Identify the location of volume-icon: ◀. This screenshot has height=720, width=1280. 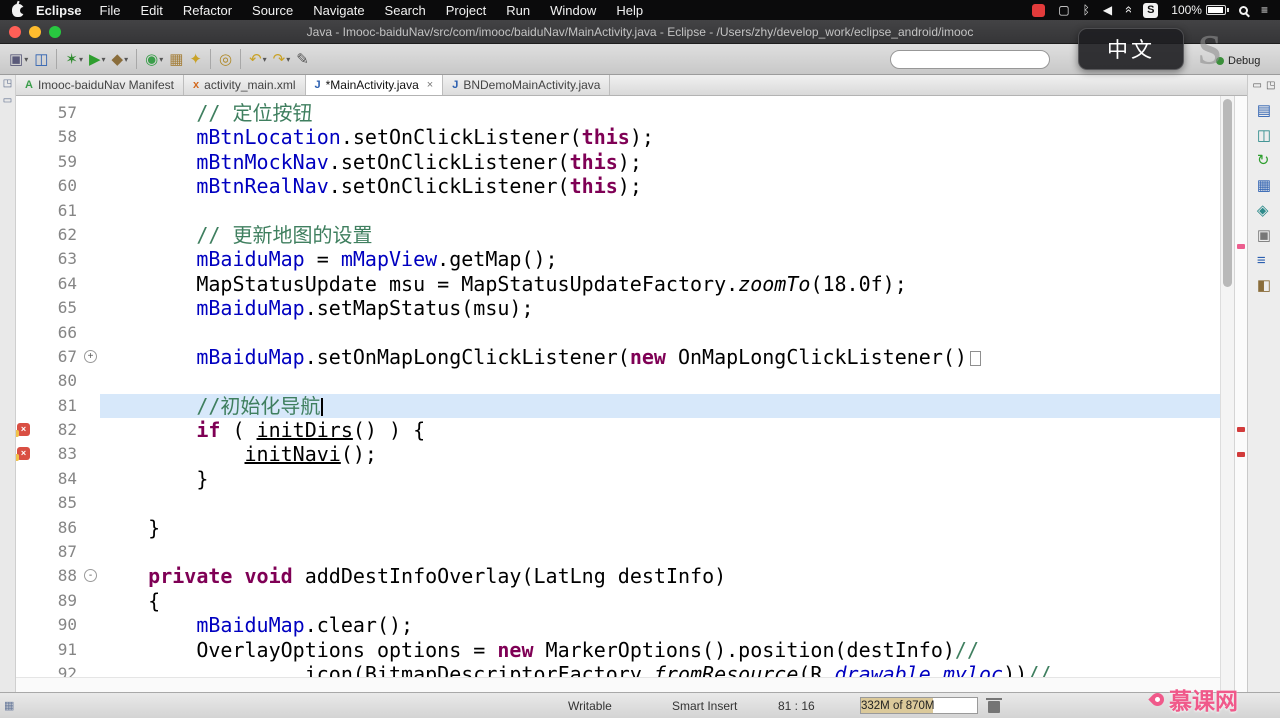
(1107, 10).